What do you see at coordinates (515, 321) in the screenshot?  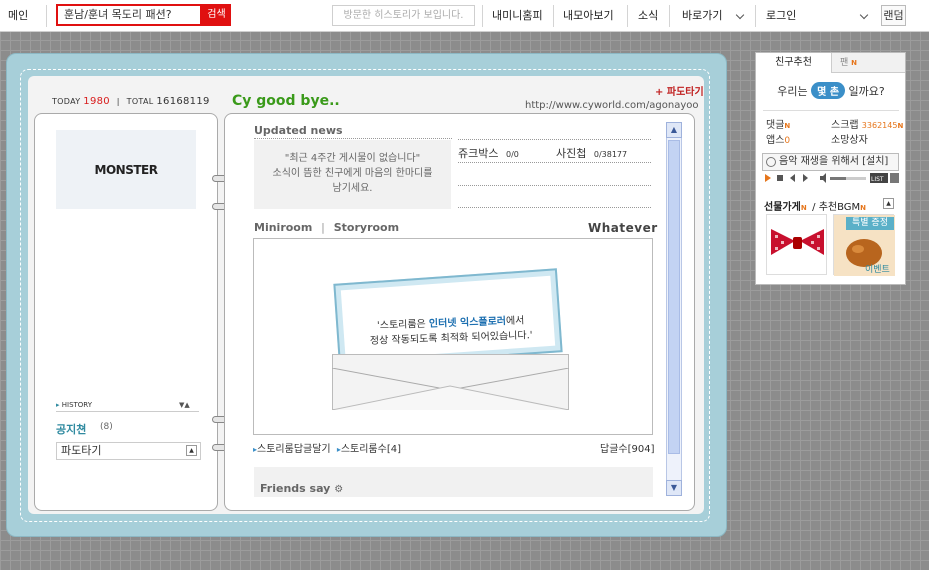 I see `story-msg-part: 에서` at bounding box center [515, 321].